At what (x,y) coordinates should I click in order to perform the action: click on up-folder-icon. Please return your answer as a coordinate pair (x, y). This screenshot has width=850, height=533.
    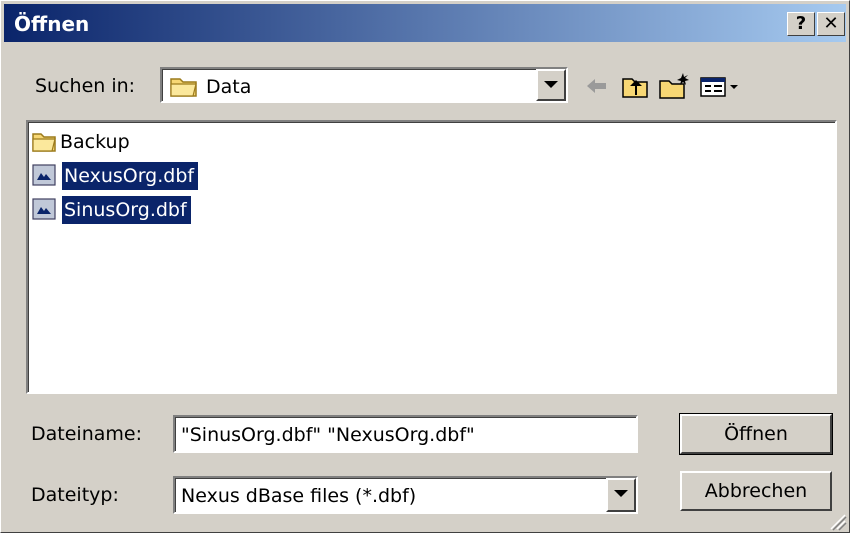
    Looking at the image, I should click on (635, 88).